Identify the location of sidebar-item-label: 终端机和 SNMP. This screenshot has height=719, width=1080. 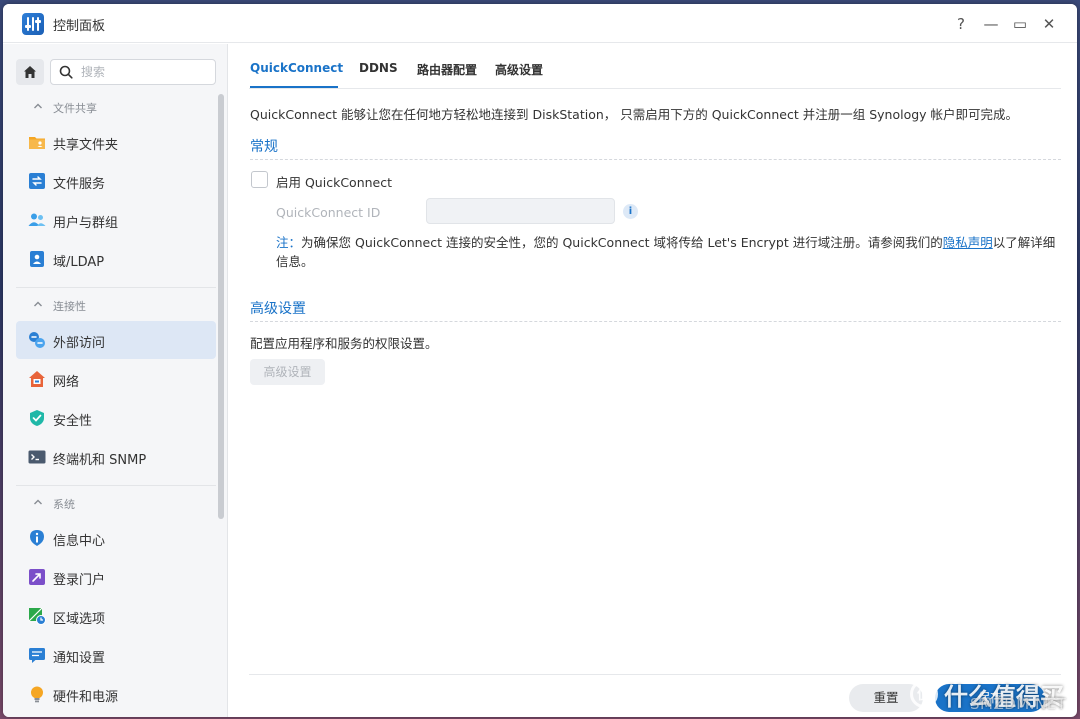
(100, 460).